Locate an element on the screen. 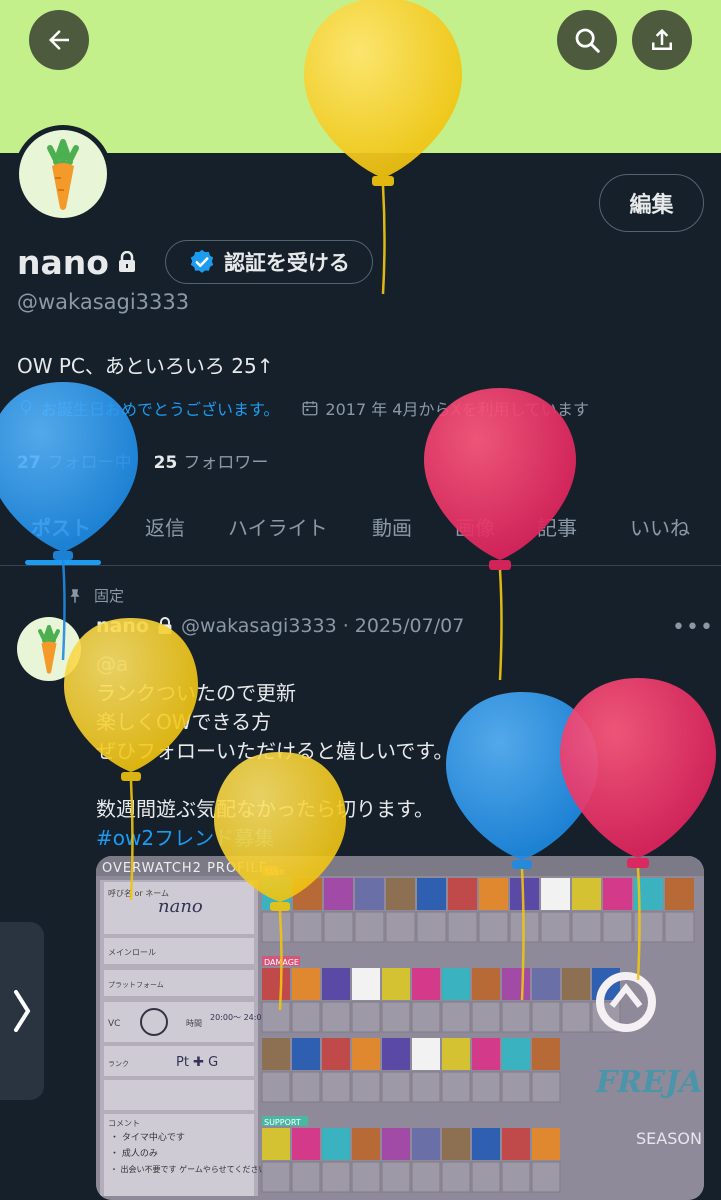 This screenshot has width=721, height=1200. rank-value: Pt ✚ G is located at coordinates (197, 1062).